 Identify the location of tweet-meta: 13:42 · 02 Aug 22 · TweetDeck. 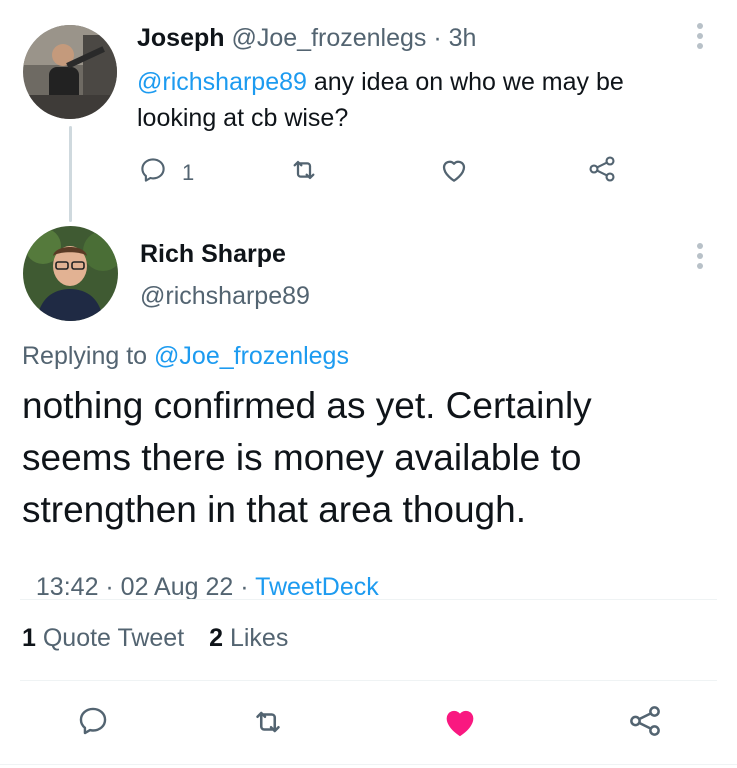
(200, 573).